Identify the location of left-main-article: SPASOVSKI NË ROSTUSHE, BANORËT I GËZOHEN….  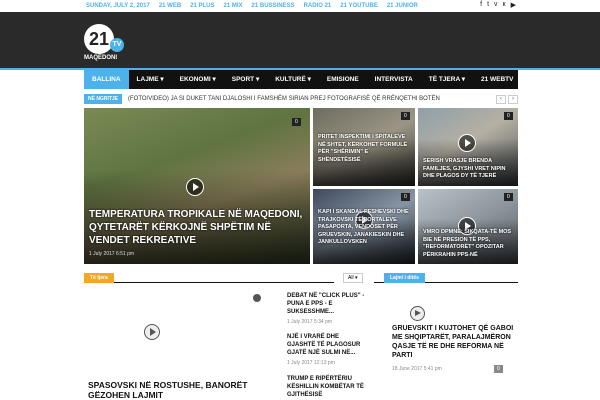
(174, 344).